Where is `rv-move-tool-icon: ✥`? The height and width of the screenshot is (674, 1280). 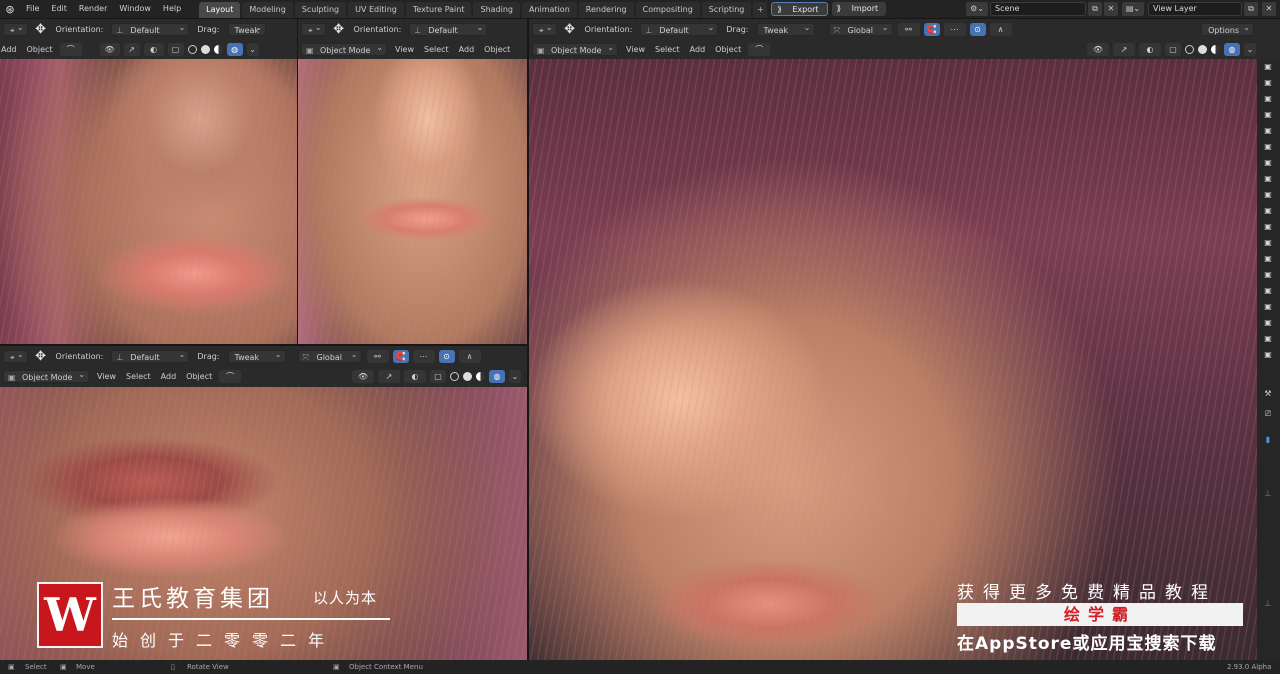
rv-move-tool-icon: ✥ is located at coordinates (570, 29).